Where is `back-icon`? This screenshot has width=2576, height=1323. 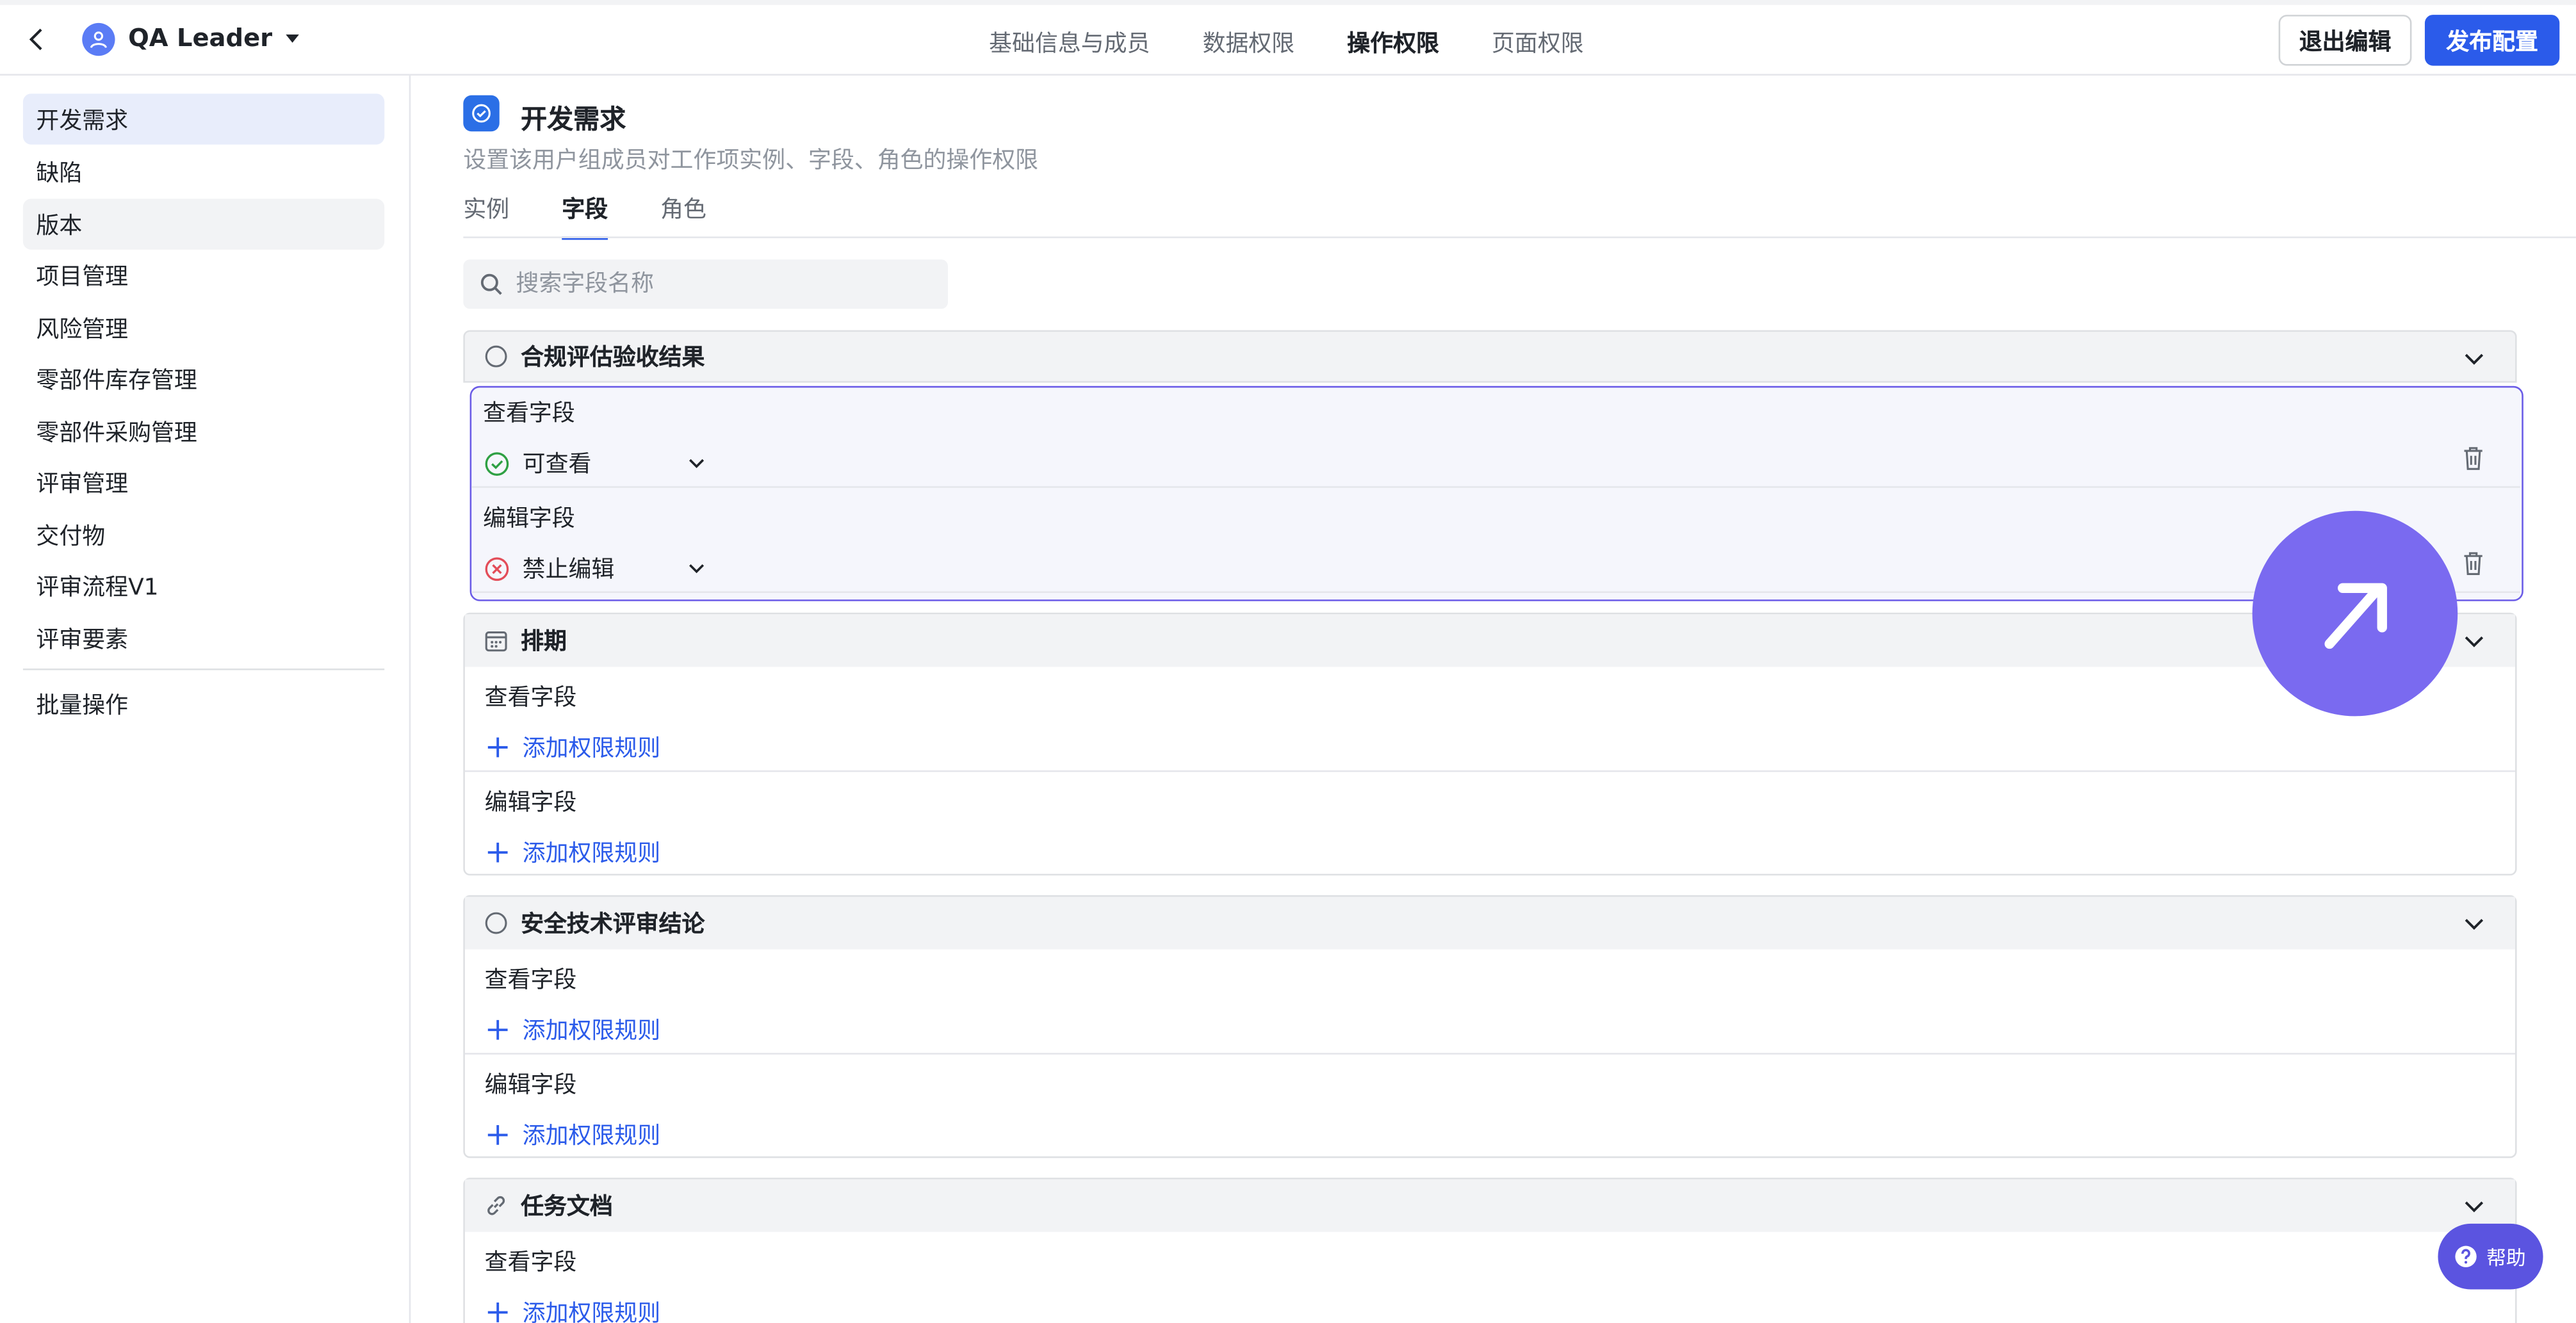
back-icon is located at coordinates (36, 39).